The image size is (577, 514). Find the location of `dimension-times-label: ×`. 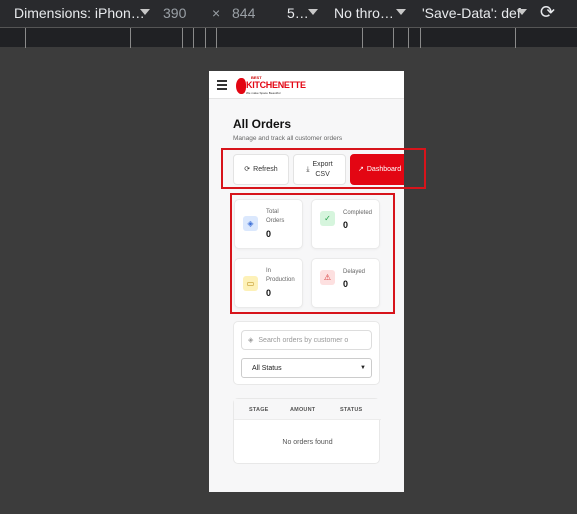

dimension-times-label: × is located at coordinates (216, 13).